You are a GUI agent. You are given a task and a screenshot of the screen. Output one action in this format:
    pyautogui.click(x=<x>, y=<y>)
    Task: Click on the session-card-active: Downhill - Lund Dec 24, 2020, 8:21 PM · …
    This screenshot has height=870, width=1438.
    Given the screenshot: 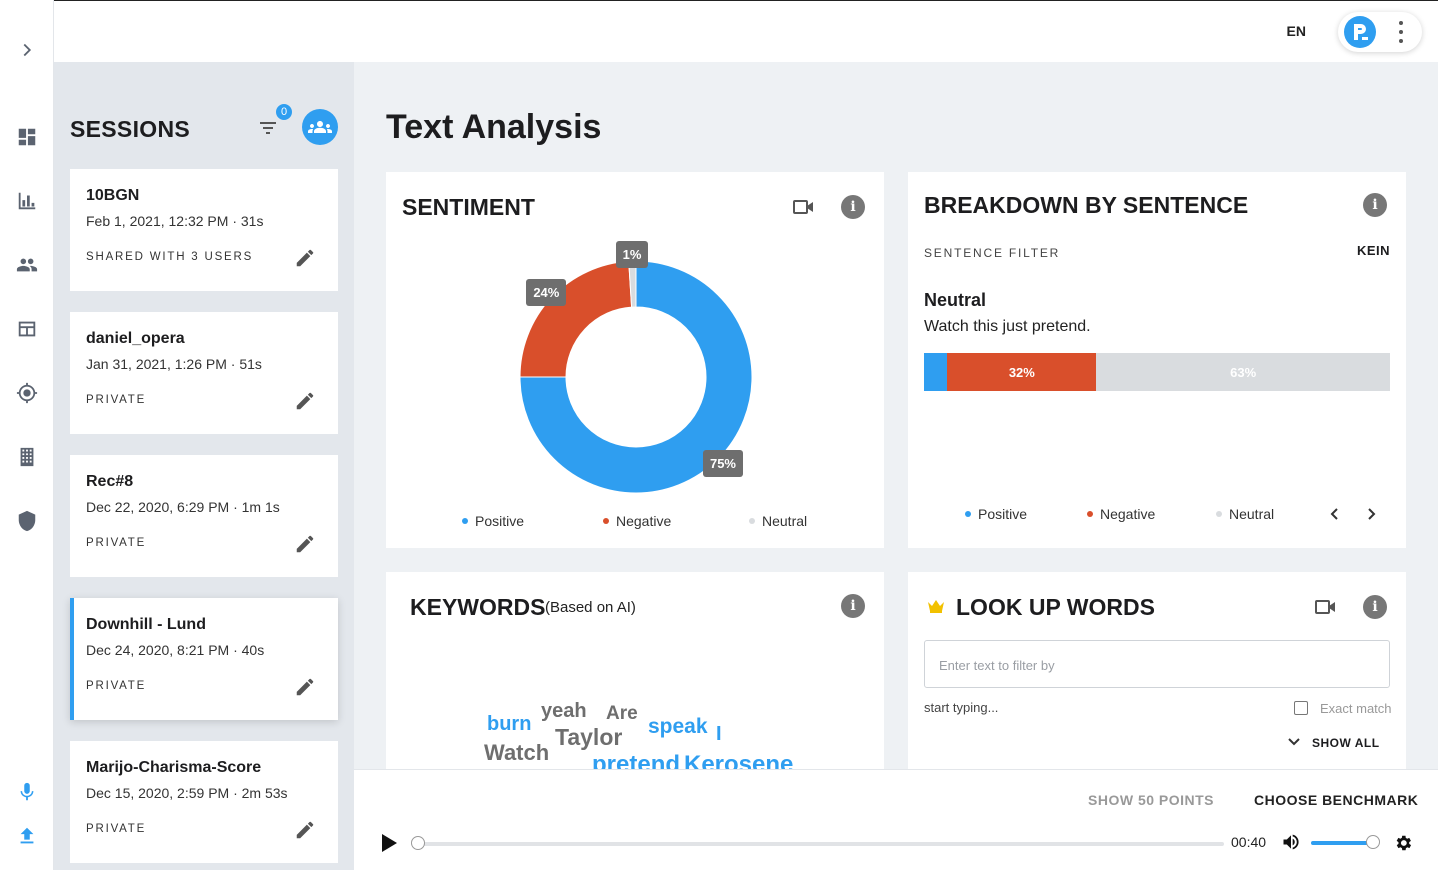 What is the action you would take?
    pyautogui.click(x=204, y=659)
    